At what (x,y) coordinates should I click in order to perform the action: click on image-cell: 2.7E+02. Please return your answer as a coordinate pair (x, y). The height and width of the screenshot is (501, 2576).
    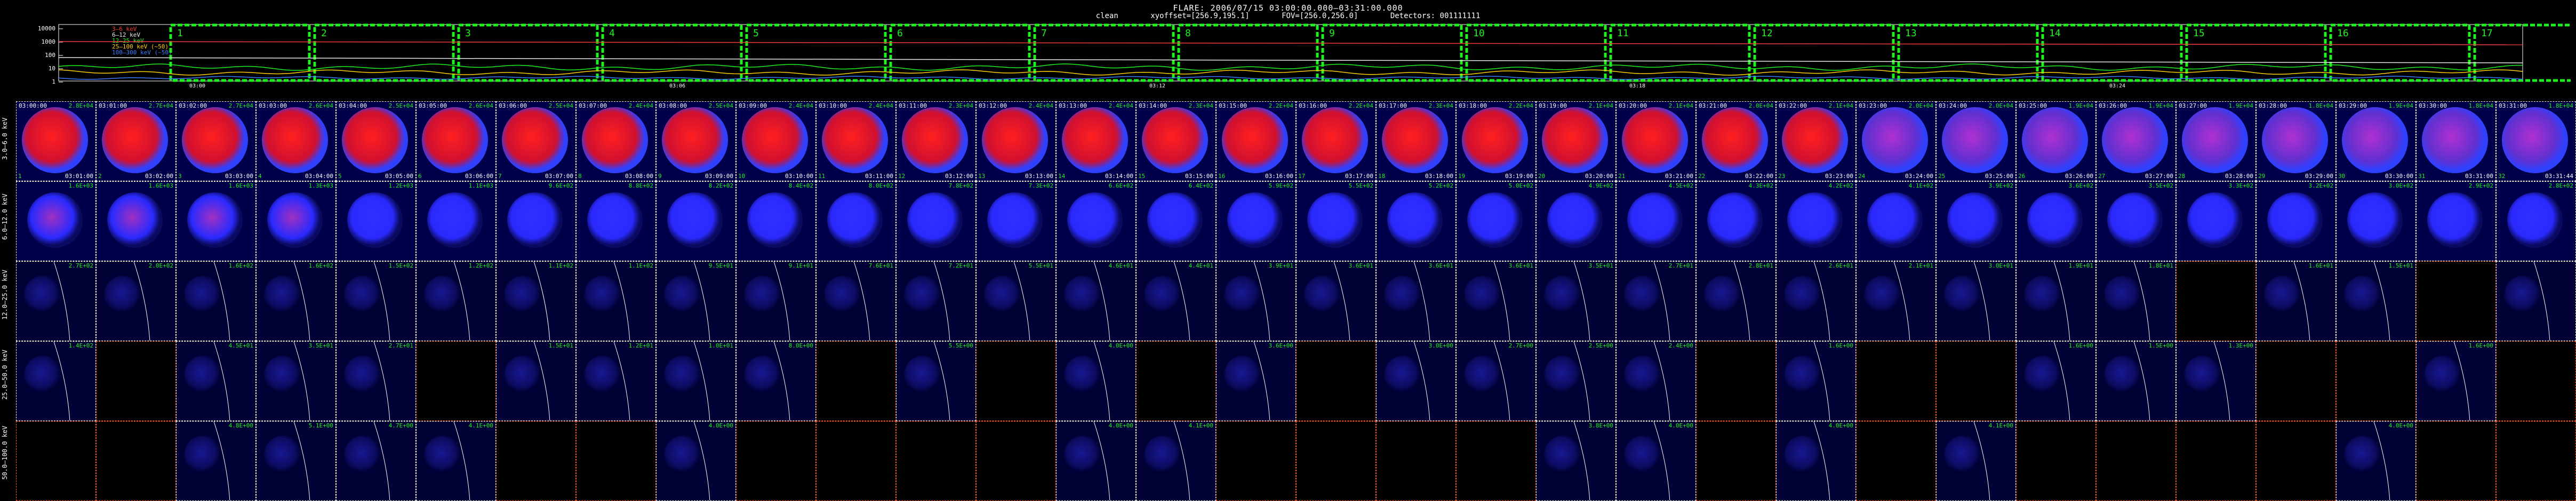
    Looking at the image, I should click on (56, 301).